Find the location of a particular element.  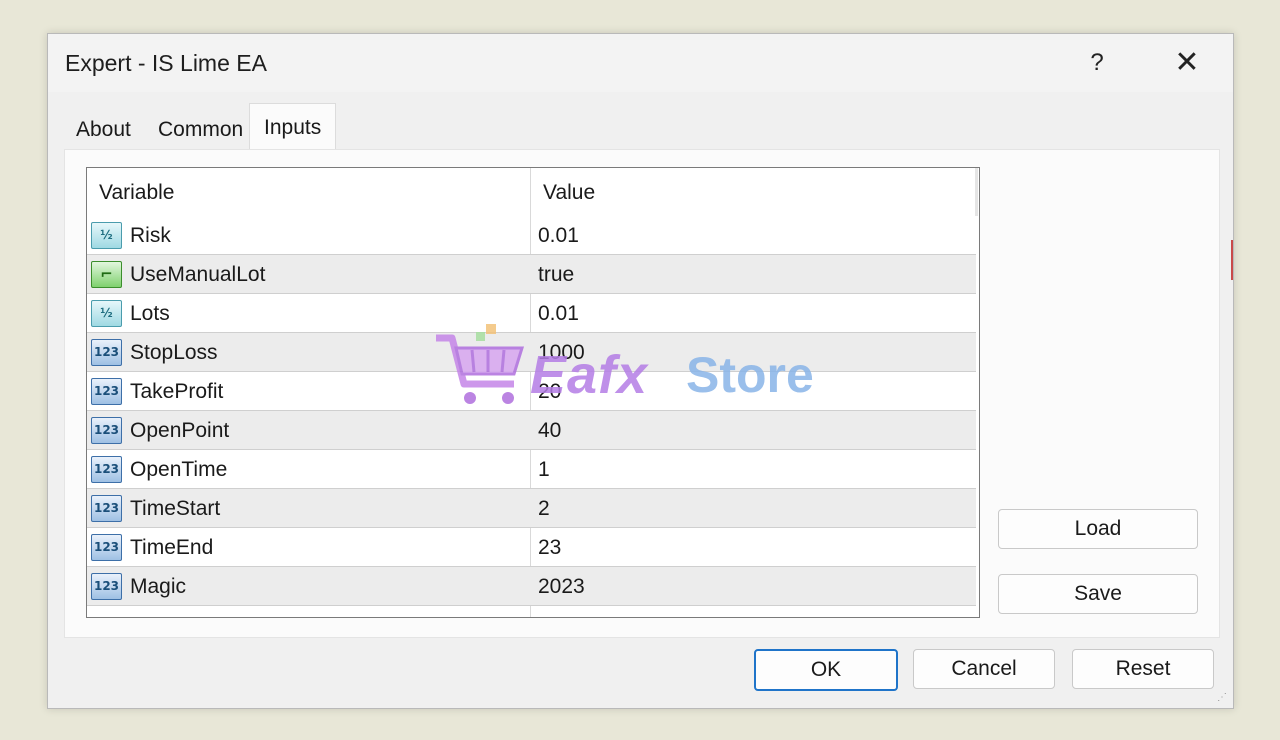

tab-about: About is located at coordinates (103, 129).